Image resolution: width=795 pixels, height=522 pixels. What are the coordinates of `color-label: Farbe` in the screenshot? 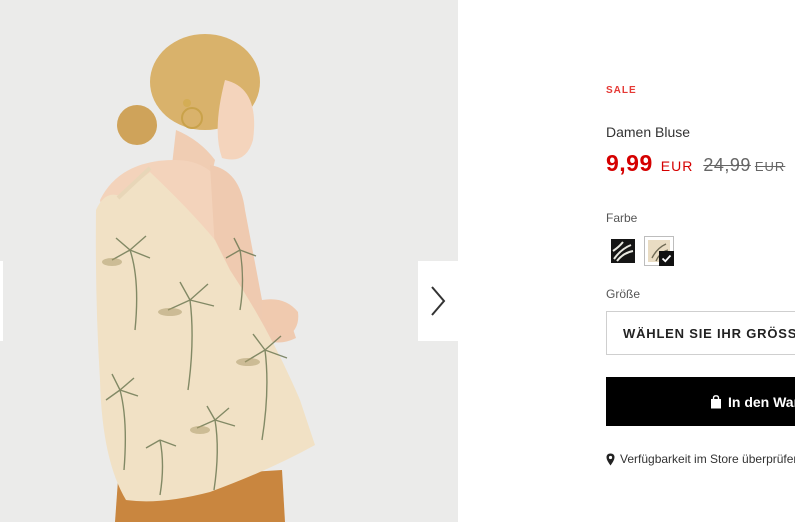 It's located at (622, 218).